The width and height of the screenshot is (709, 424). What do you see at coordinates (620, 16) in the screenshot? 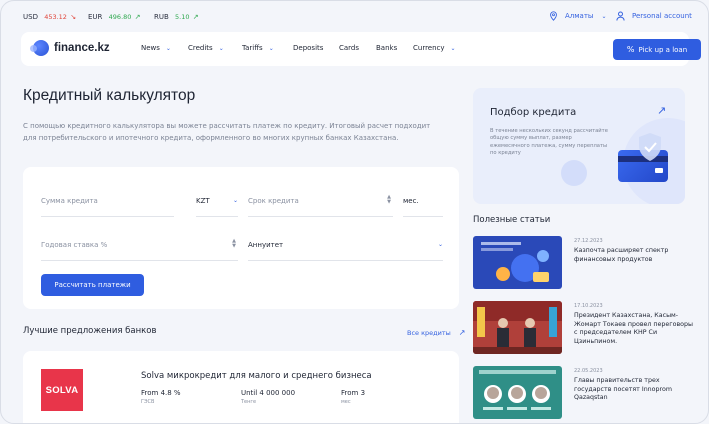
I see `user-icon` at bounding box center [620, 16].